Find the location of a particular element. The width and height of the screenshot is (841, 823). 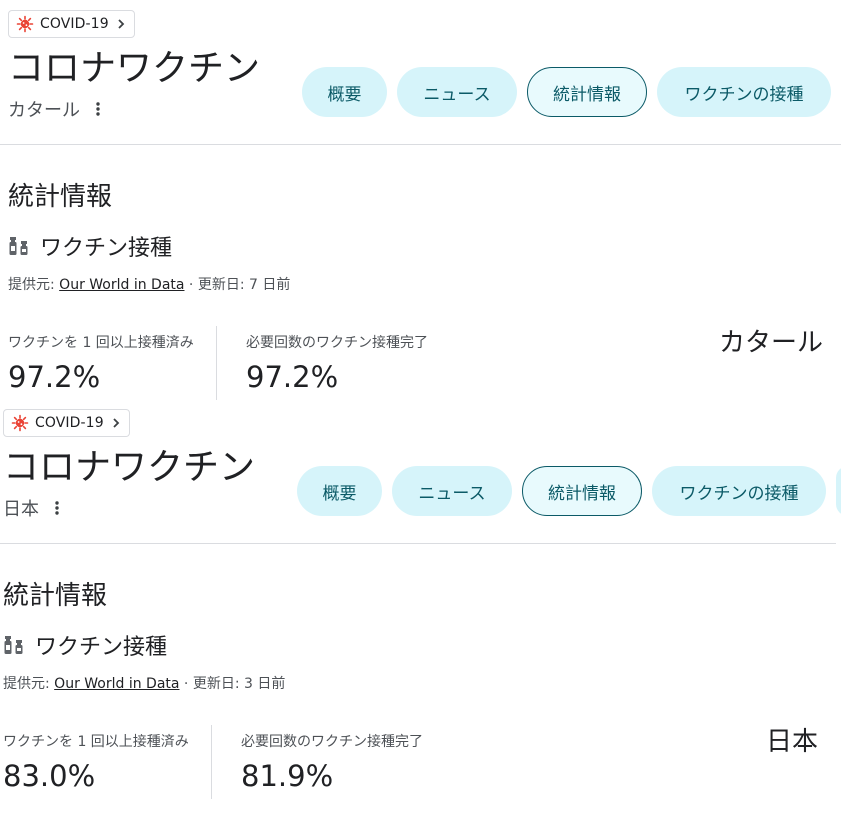

source-line: 提供元: Our World in Data · 更新日: 3 日前 is located at coordinates (144, 683).